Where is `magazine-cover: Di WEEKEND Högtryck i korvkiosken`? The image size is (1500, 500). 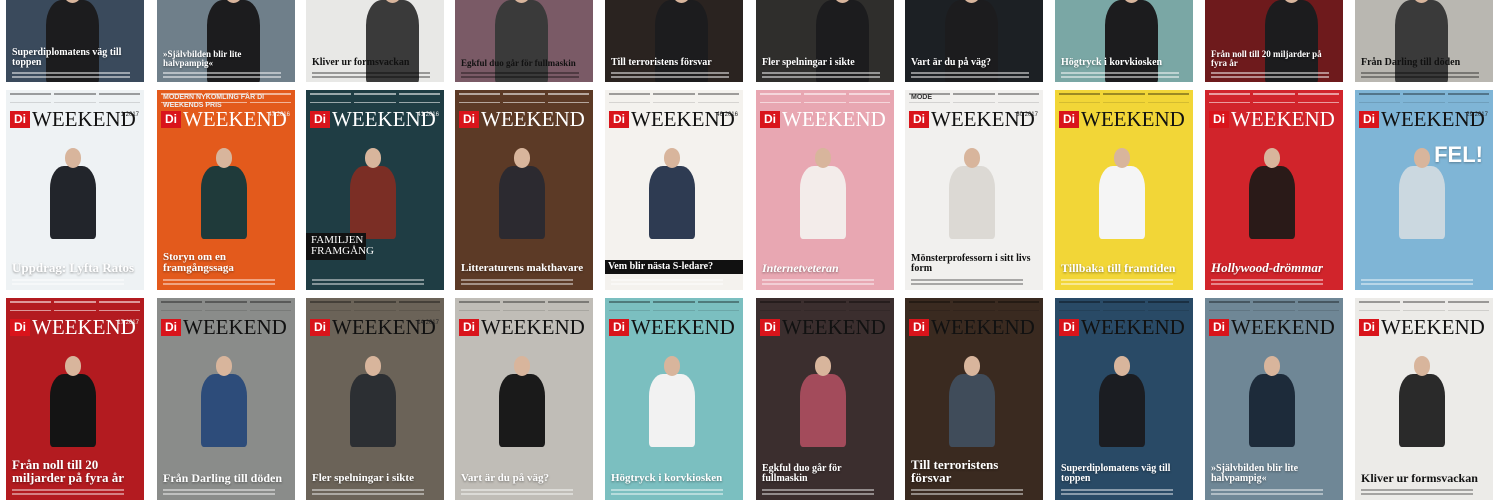 magazine-cover: Di WEEKEND Högtryck i korvkiosken is located at coordinates (674, 399).